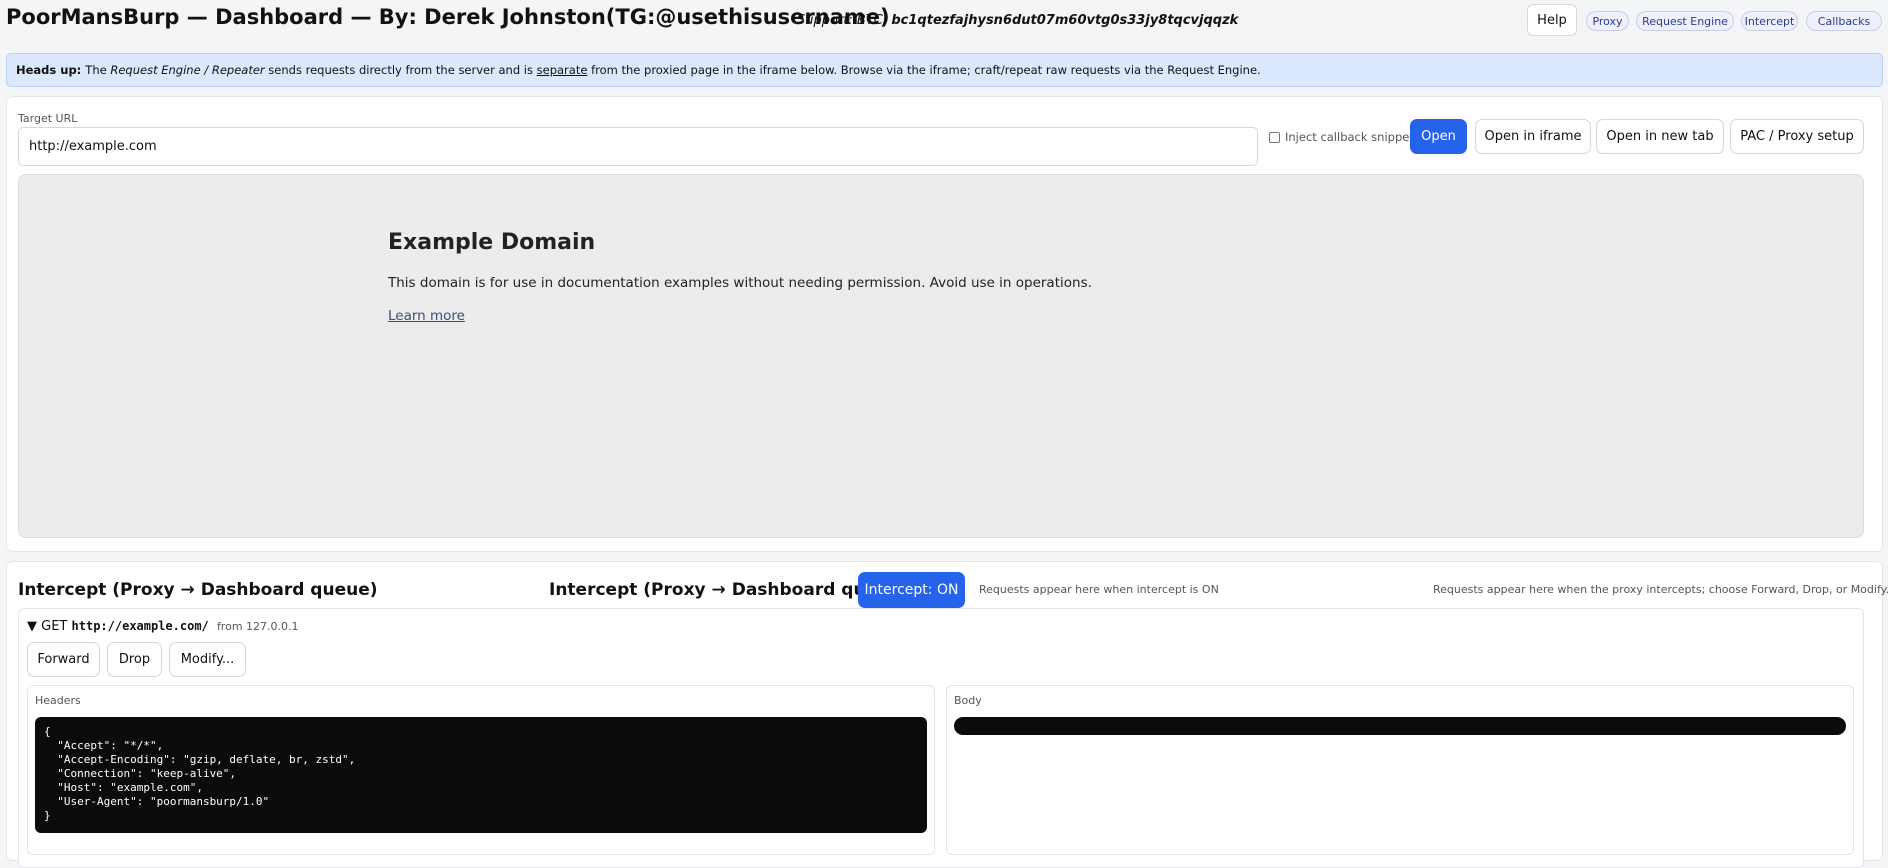 The width and height of the screenshot is (1888, 868). Describe the element at coordinates (1400, 770) in the screenshot. I see `body-panel` at that location.